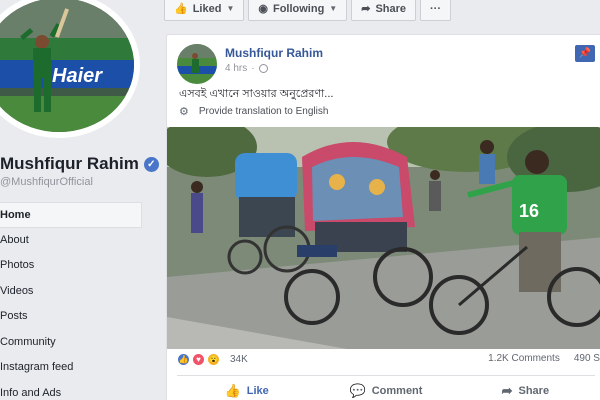 The width and height of the screenshot is (600, 400). Describe the element at coordinates (236, 68) in the screenshot. I see `post-time-text: 4 hrs` at that location.